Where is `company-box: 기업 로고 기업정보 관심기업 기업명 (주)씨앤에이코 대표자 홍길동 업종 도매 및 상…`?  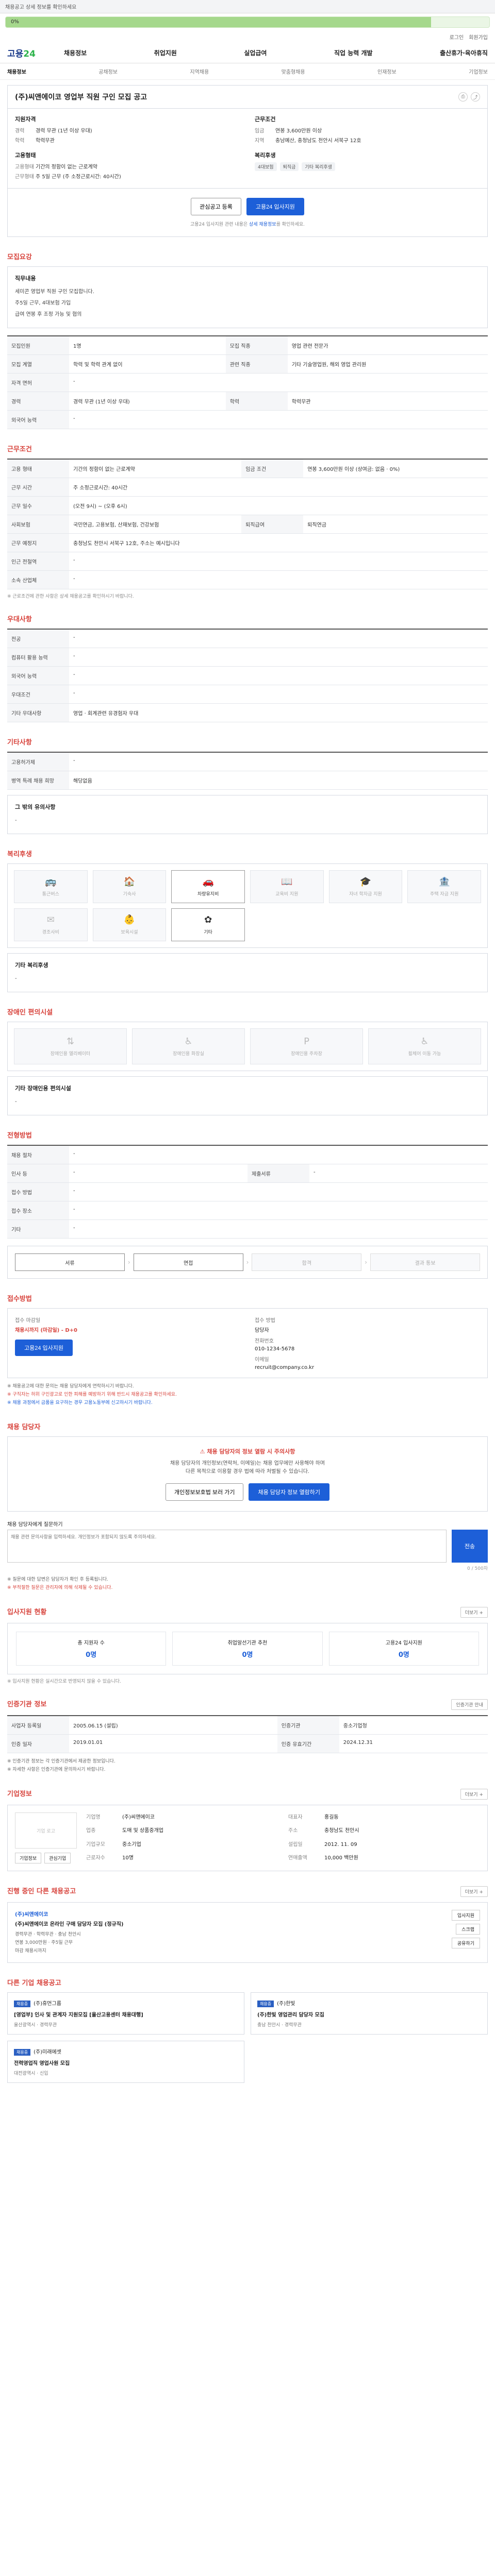 company-box: 기업 로고 기업정보 관심기업 기업명 (주)씨앤에이코 대표자 홍길동 업종 도매 및 상… is located at coordinates (247, 1838).